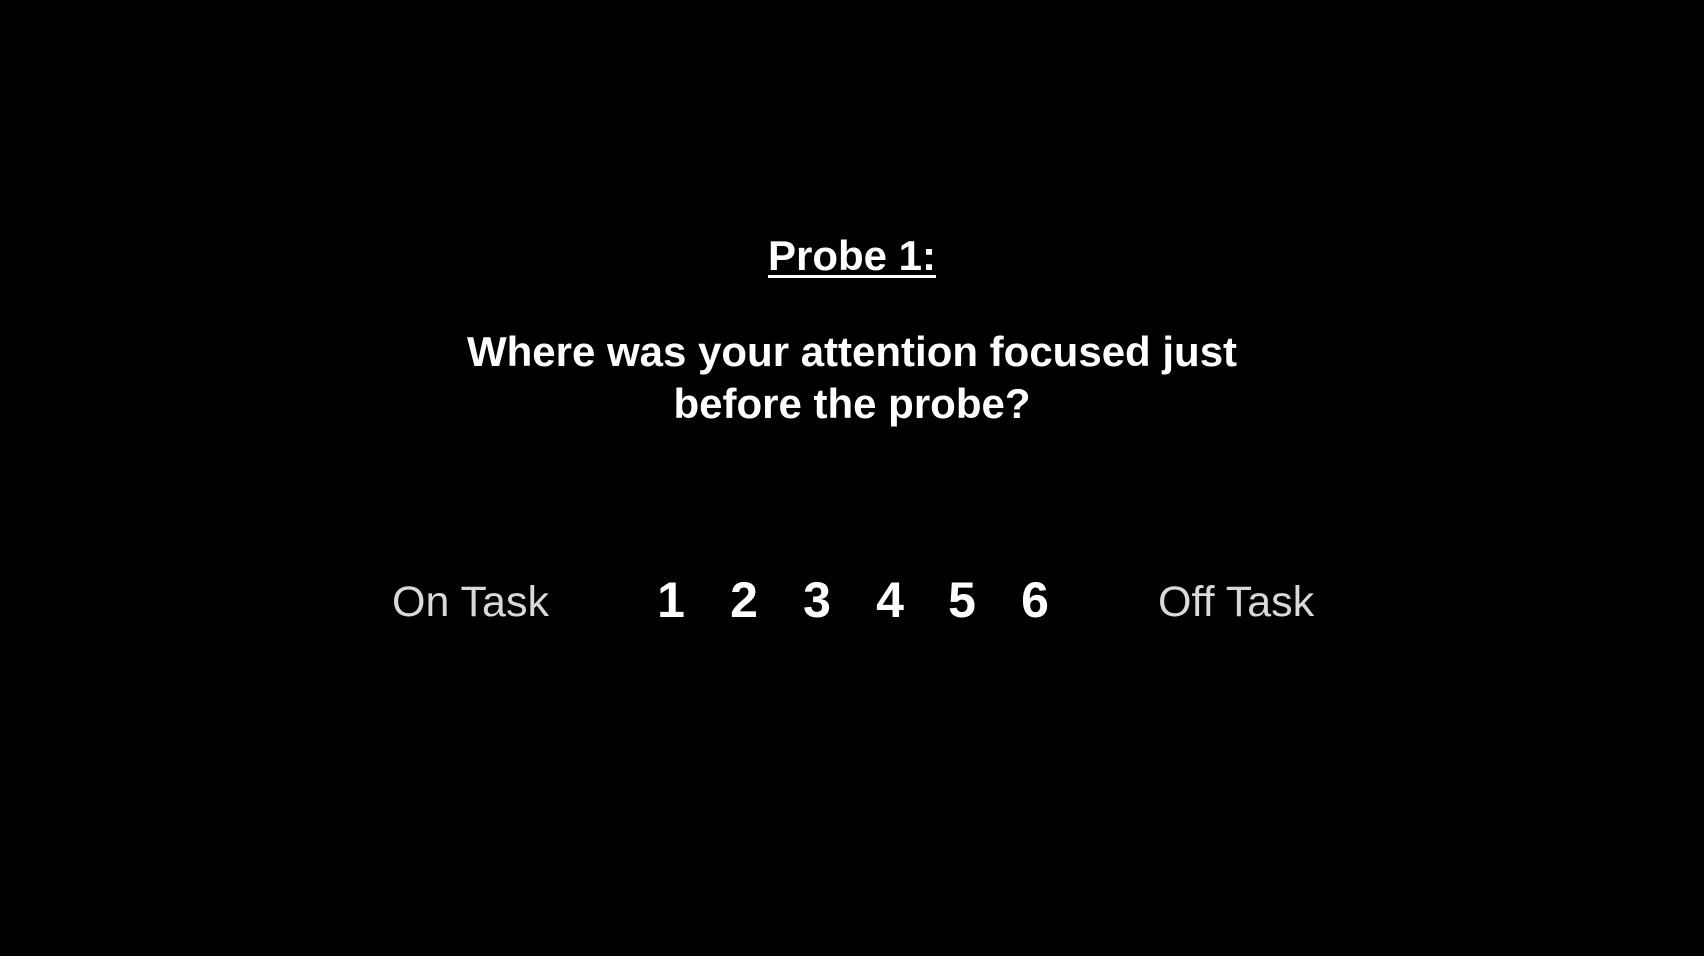 This screenshot has width=1704, height=956. What do you see at coordinates (671, 600) in the screenshot?
I see `scale-option-1: 1` at bounding box center [671, 600].